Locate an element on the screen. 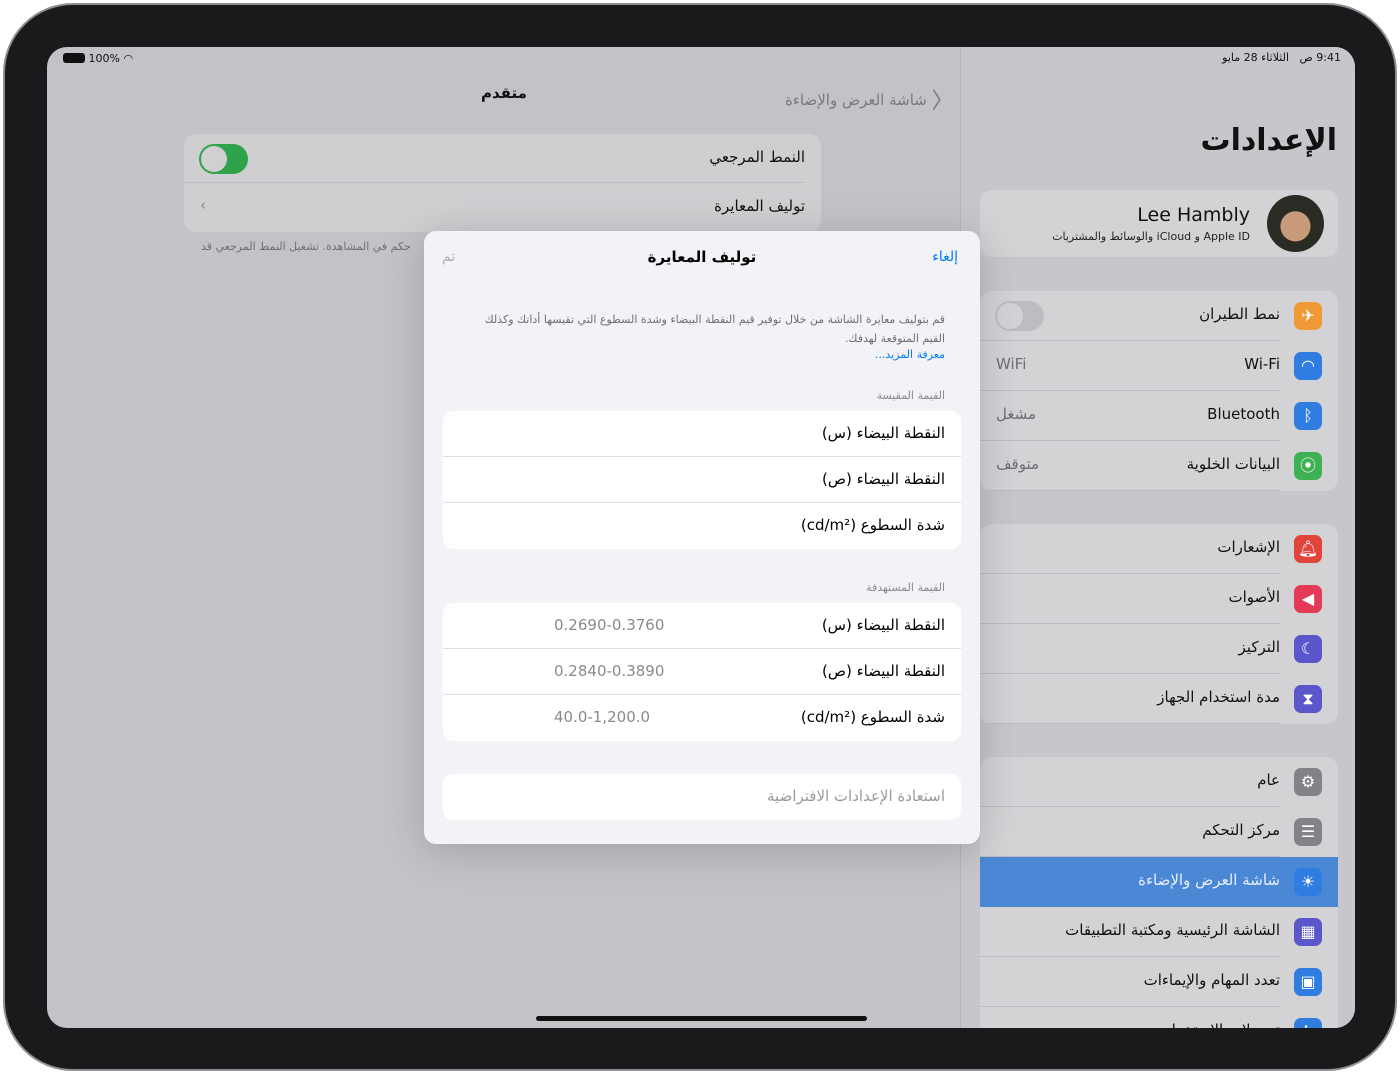  profile-name: Lee Hambly is located at coordinates (1193, 215).